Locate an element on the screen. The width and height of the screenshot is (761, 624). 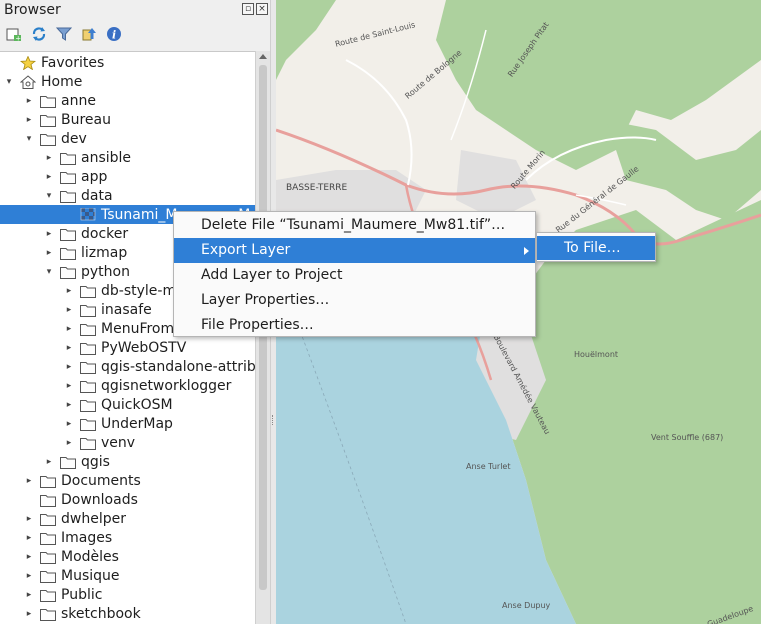
tree-item: ▸ anne is located at coordinates (127, 100).